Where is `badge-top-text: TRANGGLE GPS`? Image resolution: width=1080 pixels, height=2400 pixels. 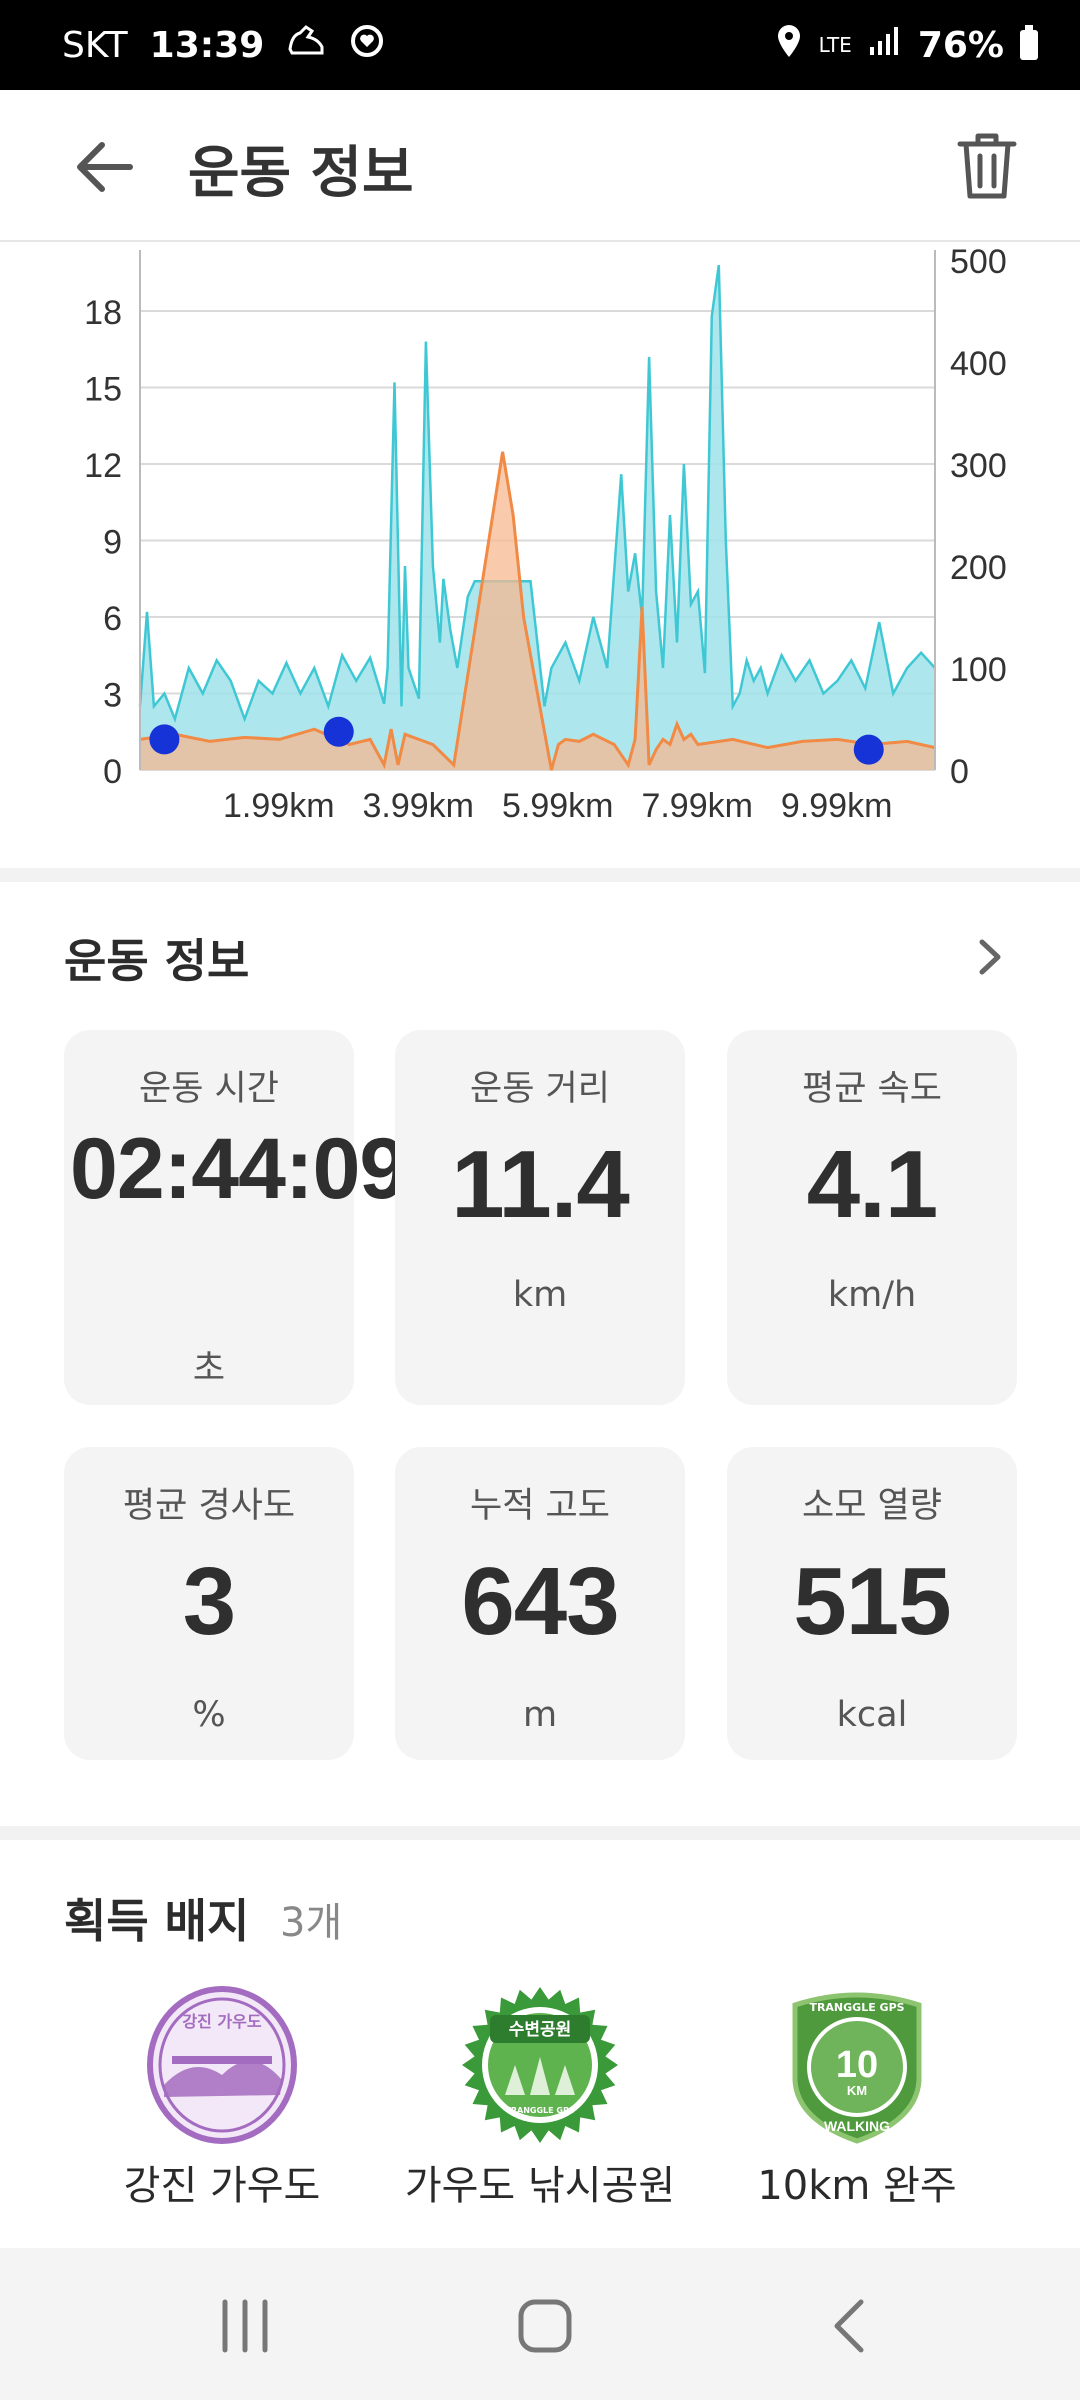
badge-top-text: TRANGGLE GPS is located at coordinates (856, 2007).